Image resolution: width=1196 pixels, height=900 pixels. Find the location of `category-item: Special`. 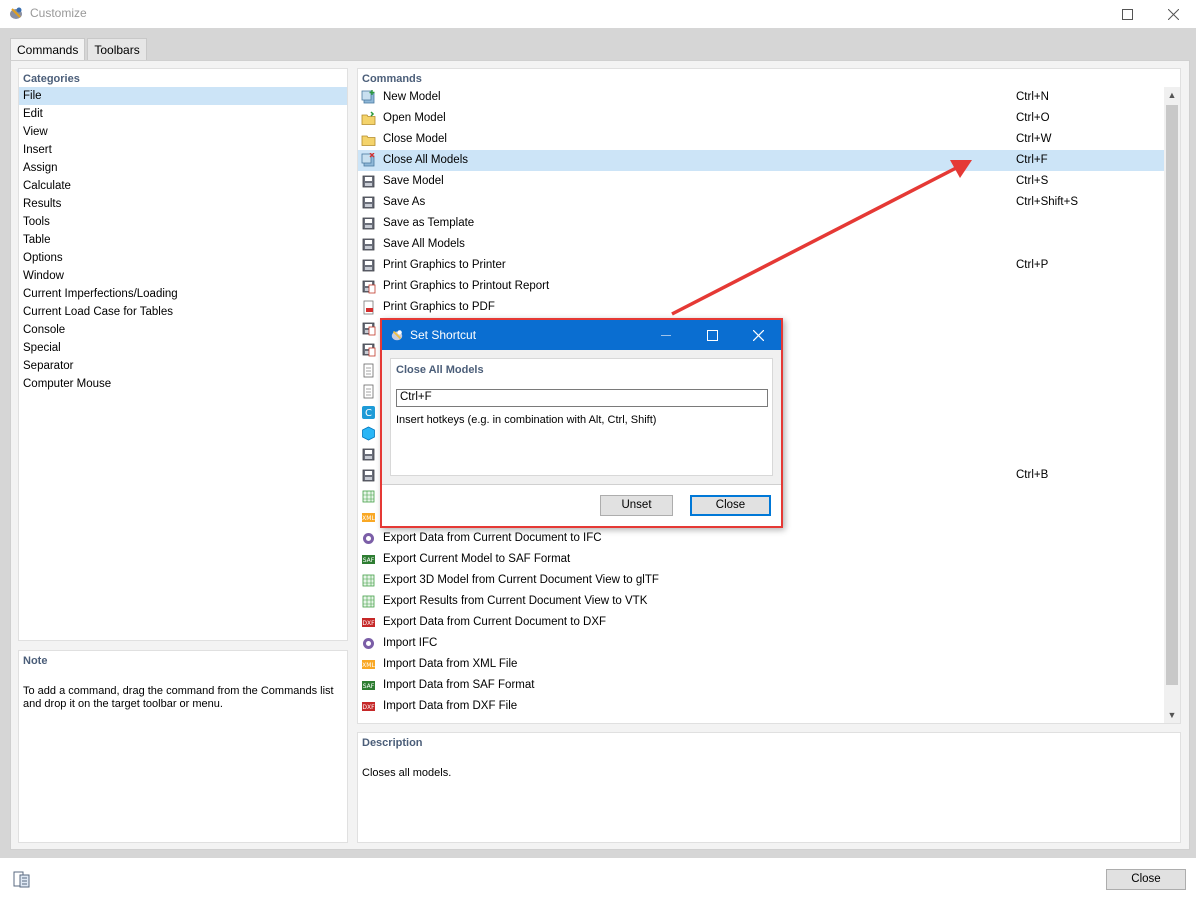

category-item: Special is located at coordinates (183, 348).